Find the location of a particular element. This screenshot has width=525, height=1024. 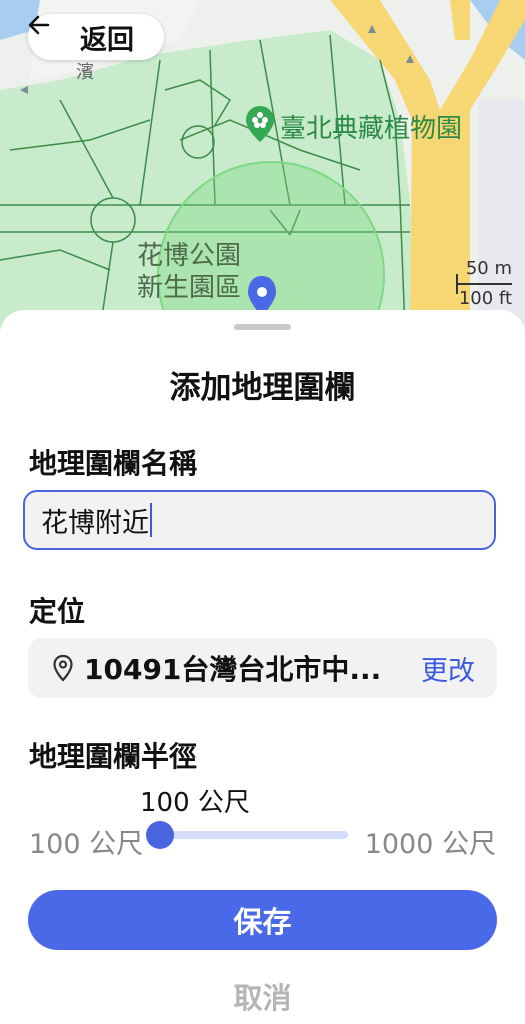

road-label: 濱 is located at coordinates (85, 72).